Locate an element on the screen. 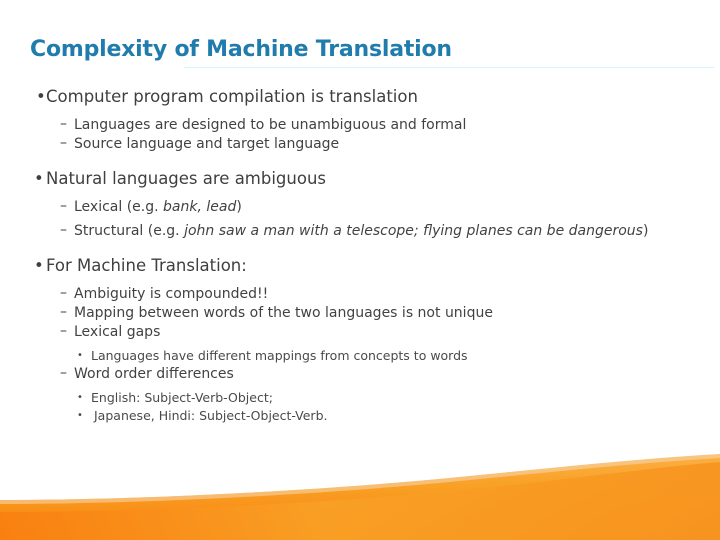 This screenshot has height=540, width=720. bullet-text-italic: bank, lead is located at coordinates (200, 207).